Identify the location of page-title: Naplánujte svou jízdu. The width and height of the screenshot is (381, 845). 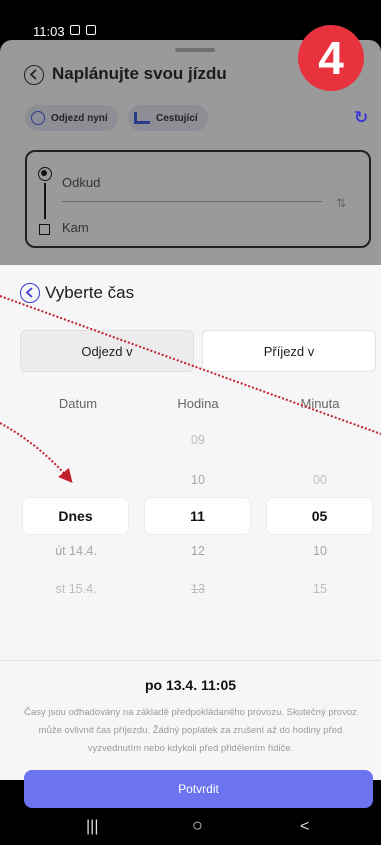
(139, 73).